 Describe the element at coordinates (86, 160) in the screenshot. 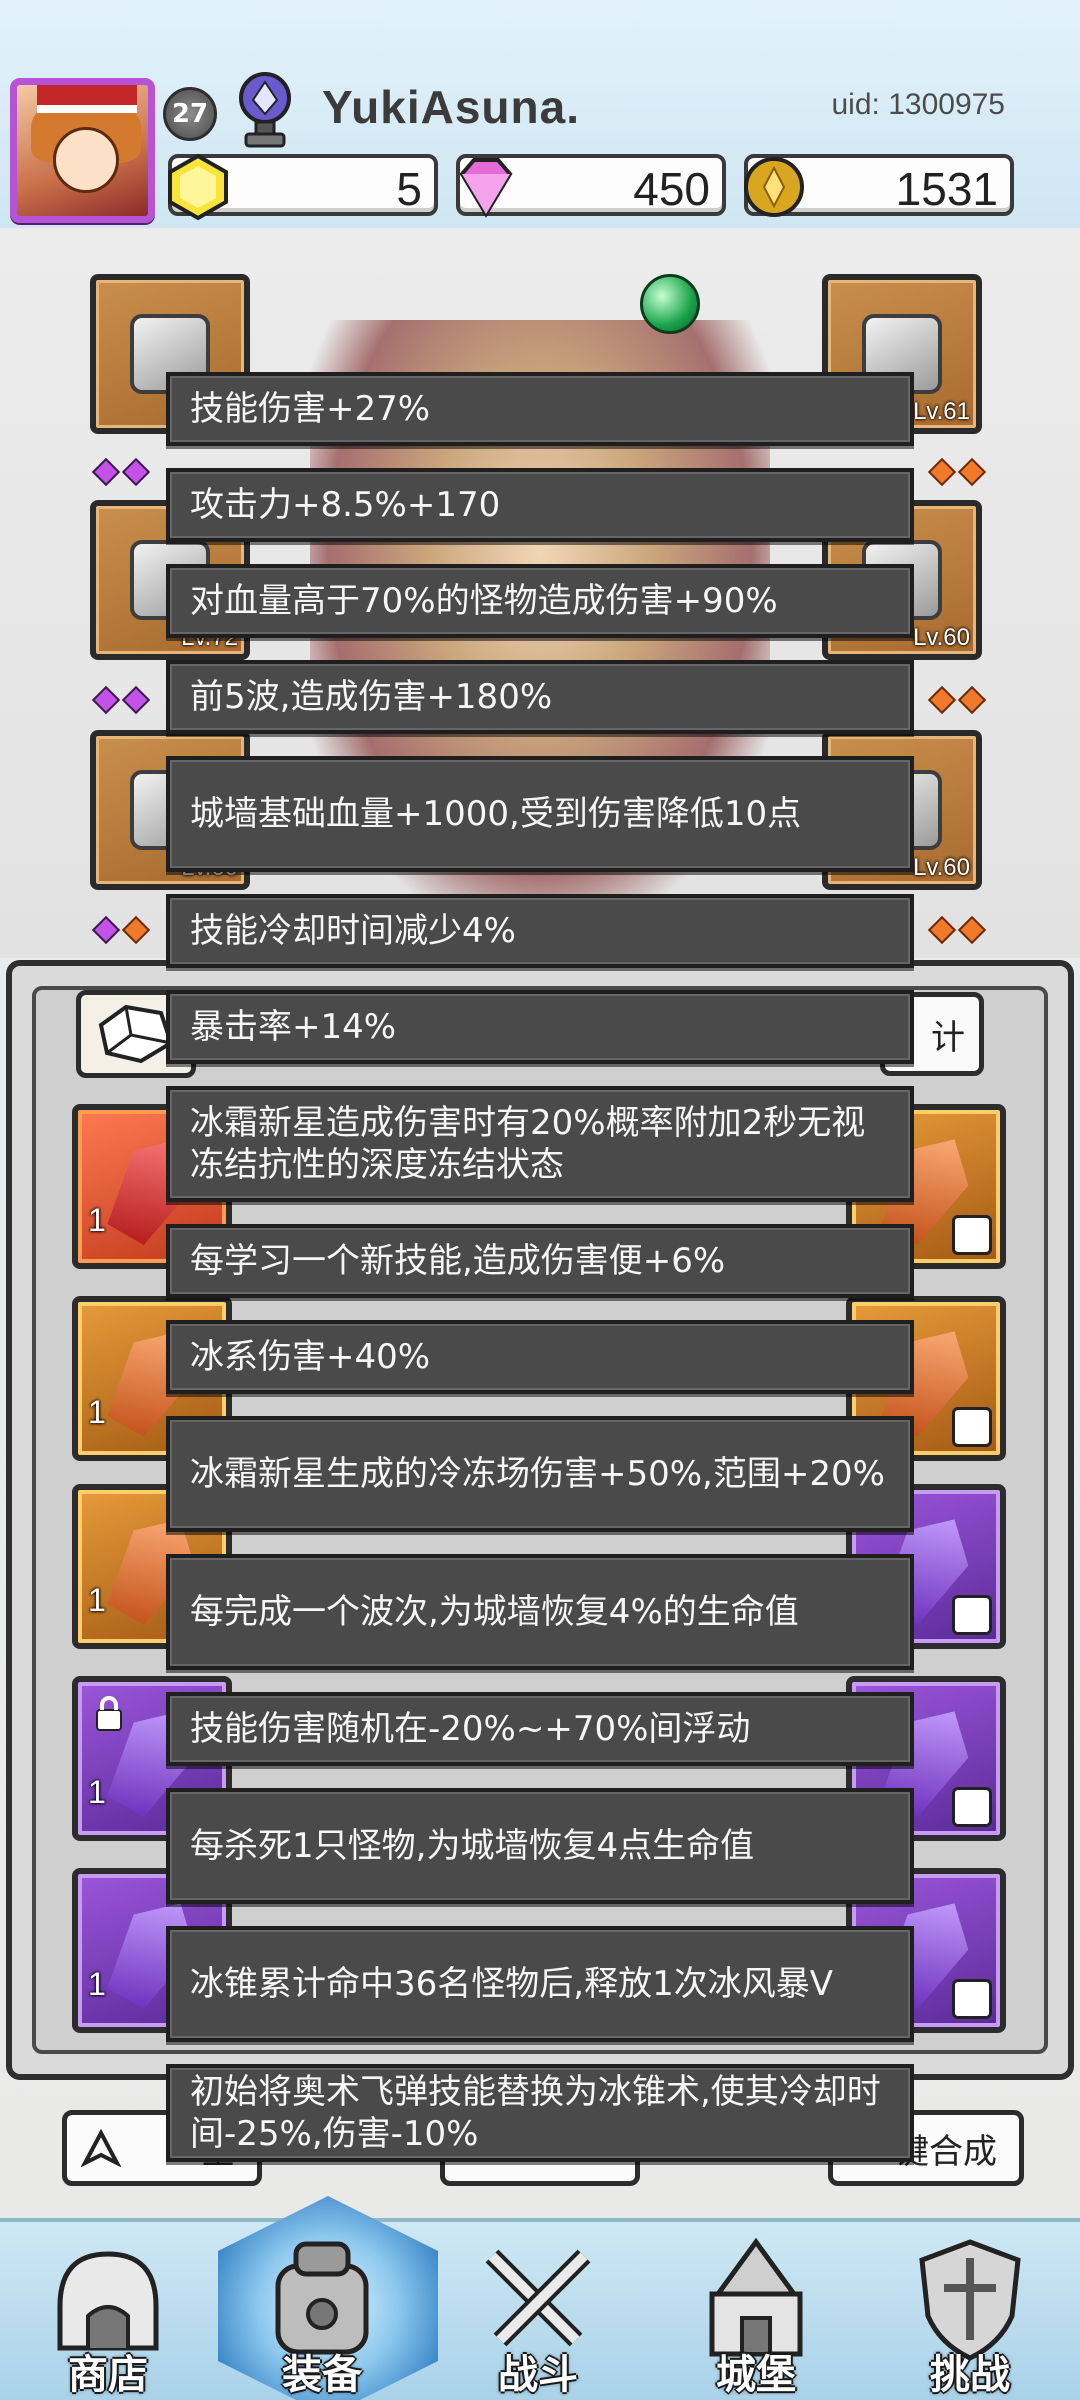

I see `avatar-face` at that location.